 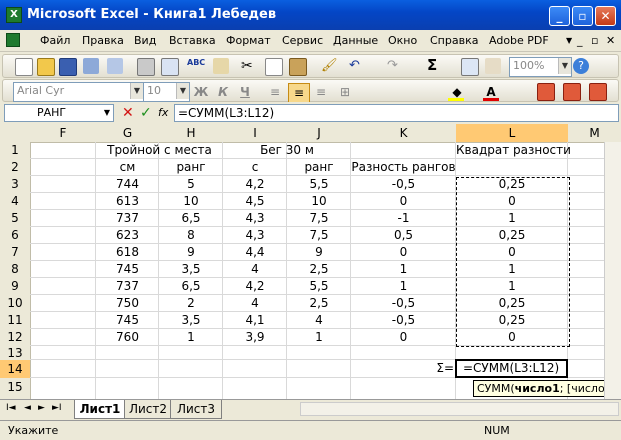 What do you see at coordinates (163, 112) in the screenshot?
I see `insert-function-icon: fx` at bounding box center [163, 112].